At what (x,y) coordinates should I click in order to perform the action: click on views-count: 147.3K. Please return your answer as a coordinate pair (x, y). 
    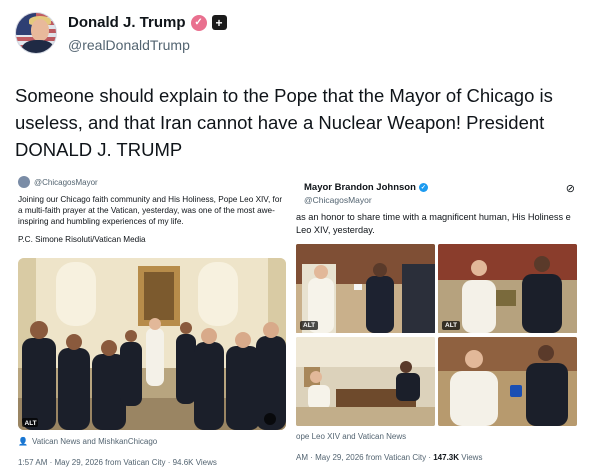
    Looking at the image, I should click on (446, 457).